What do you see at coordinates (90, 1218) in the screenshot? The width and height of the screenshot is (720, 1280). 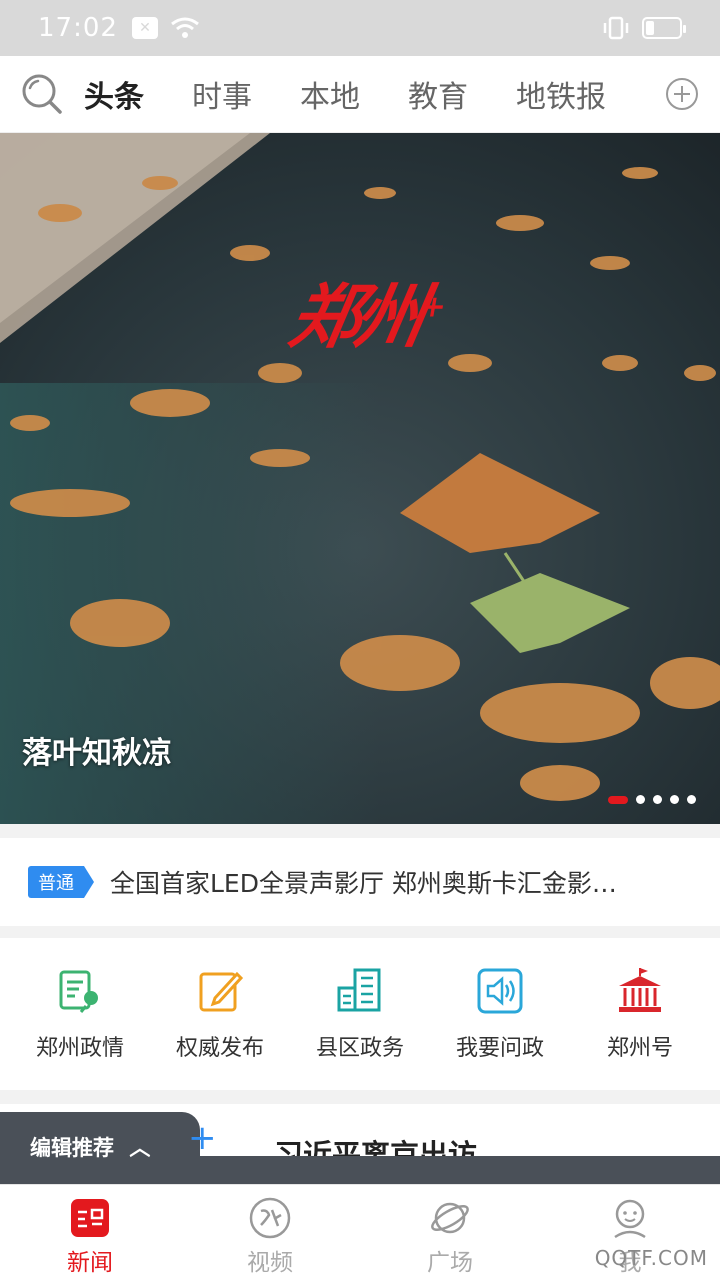 I see `news-icon` at bounding box center [90, 1218].